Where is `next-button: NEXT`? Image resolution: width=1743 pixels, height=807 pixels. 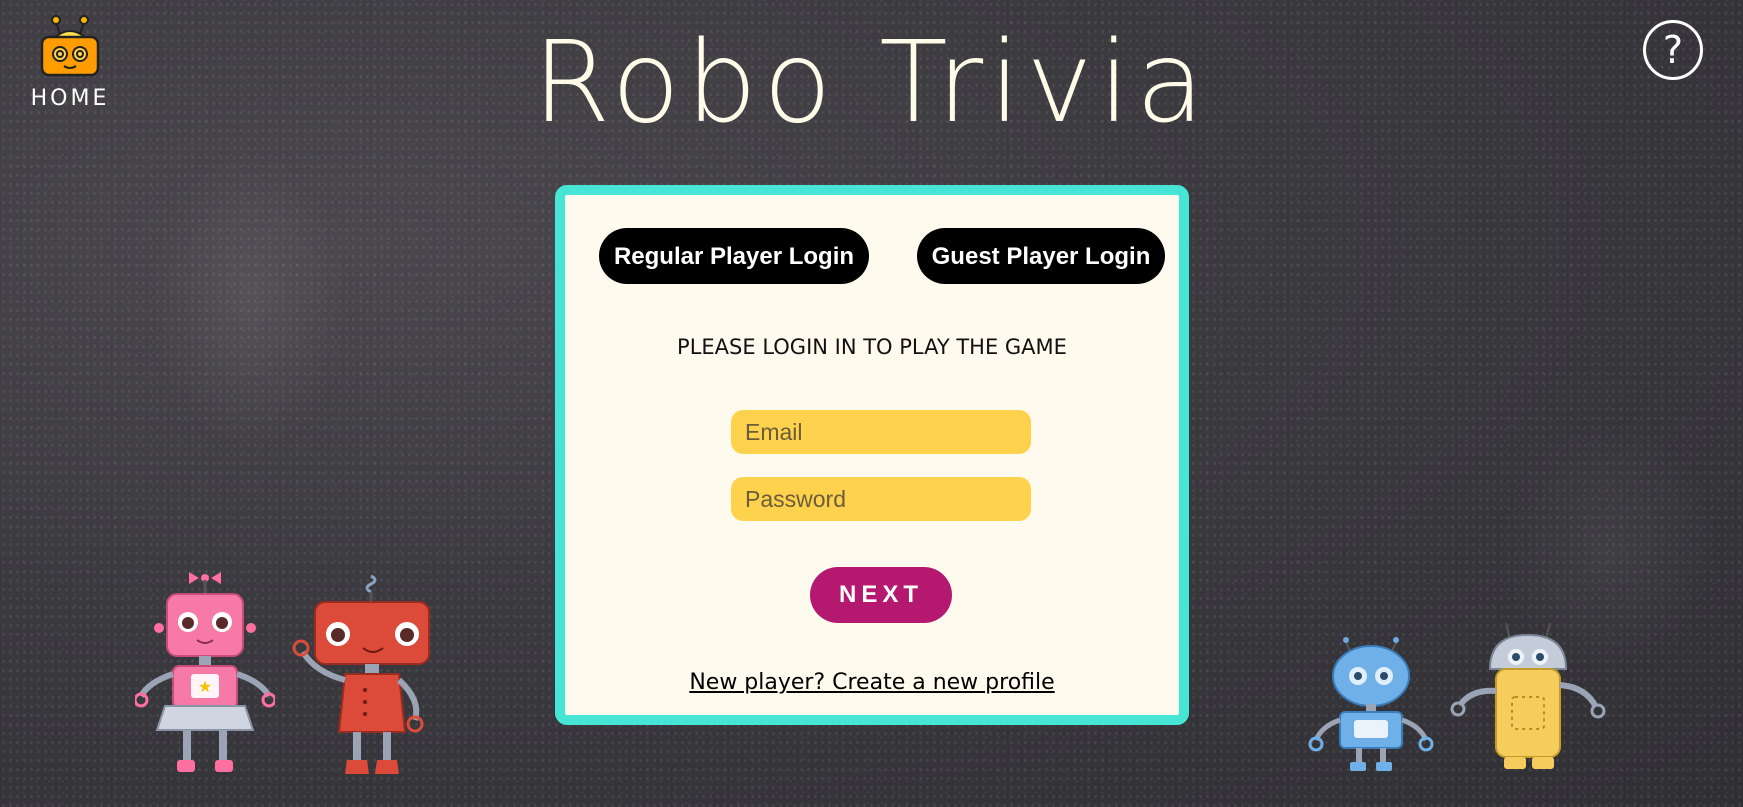
next-button: NEXT is located at coordinates (881, 595).